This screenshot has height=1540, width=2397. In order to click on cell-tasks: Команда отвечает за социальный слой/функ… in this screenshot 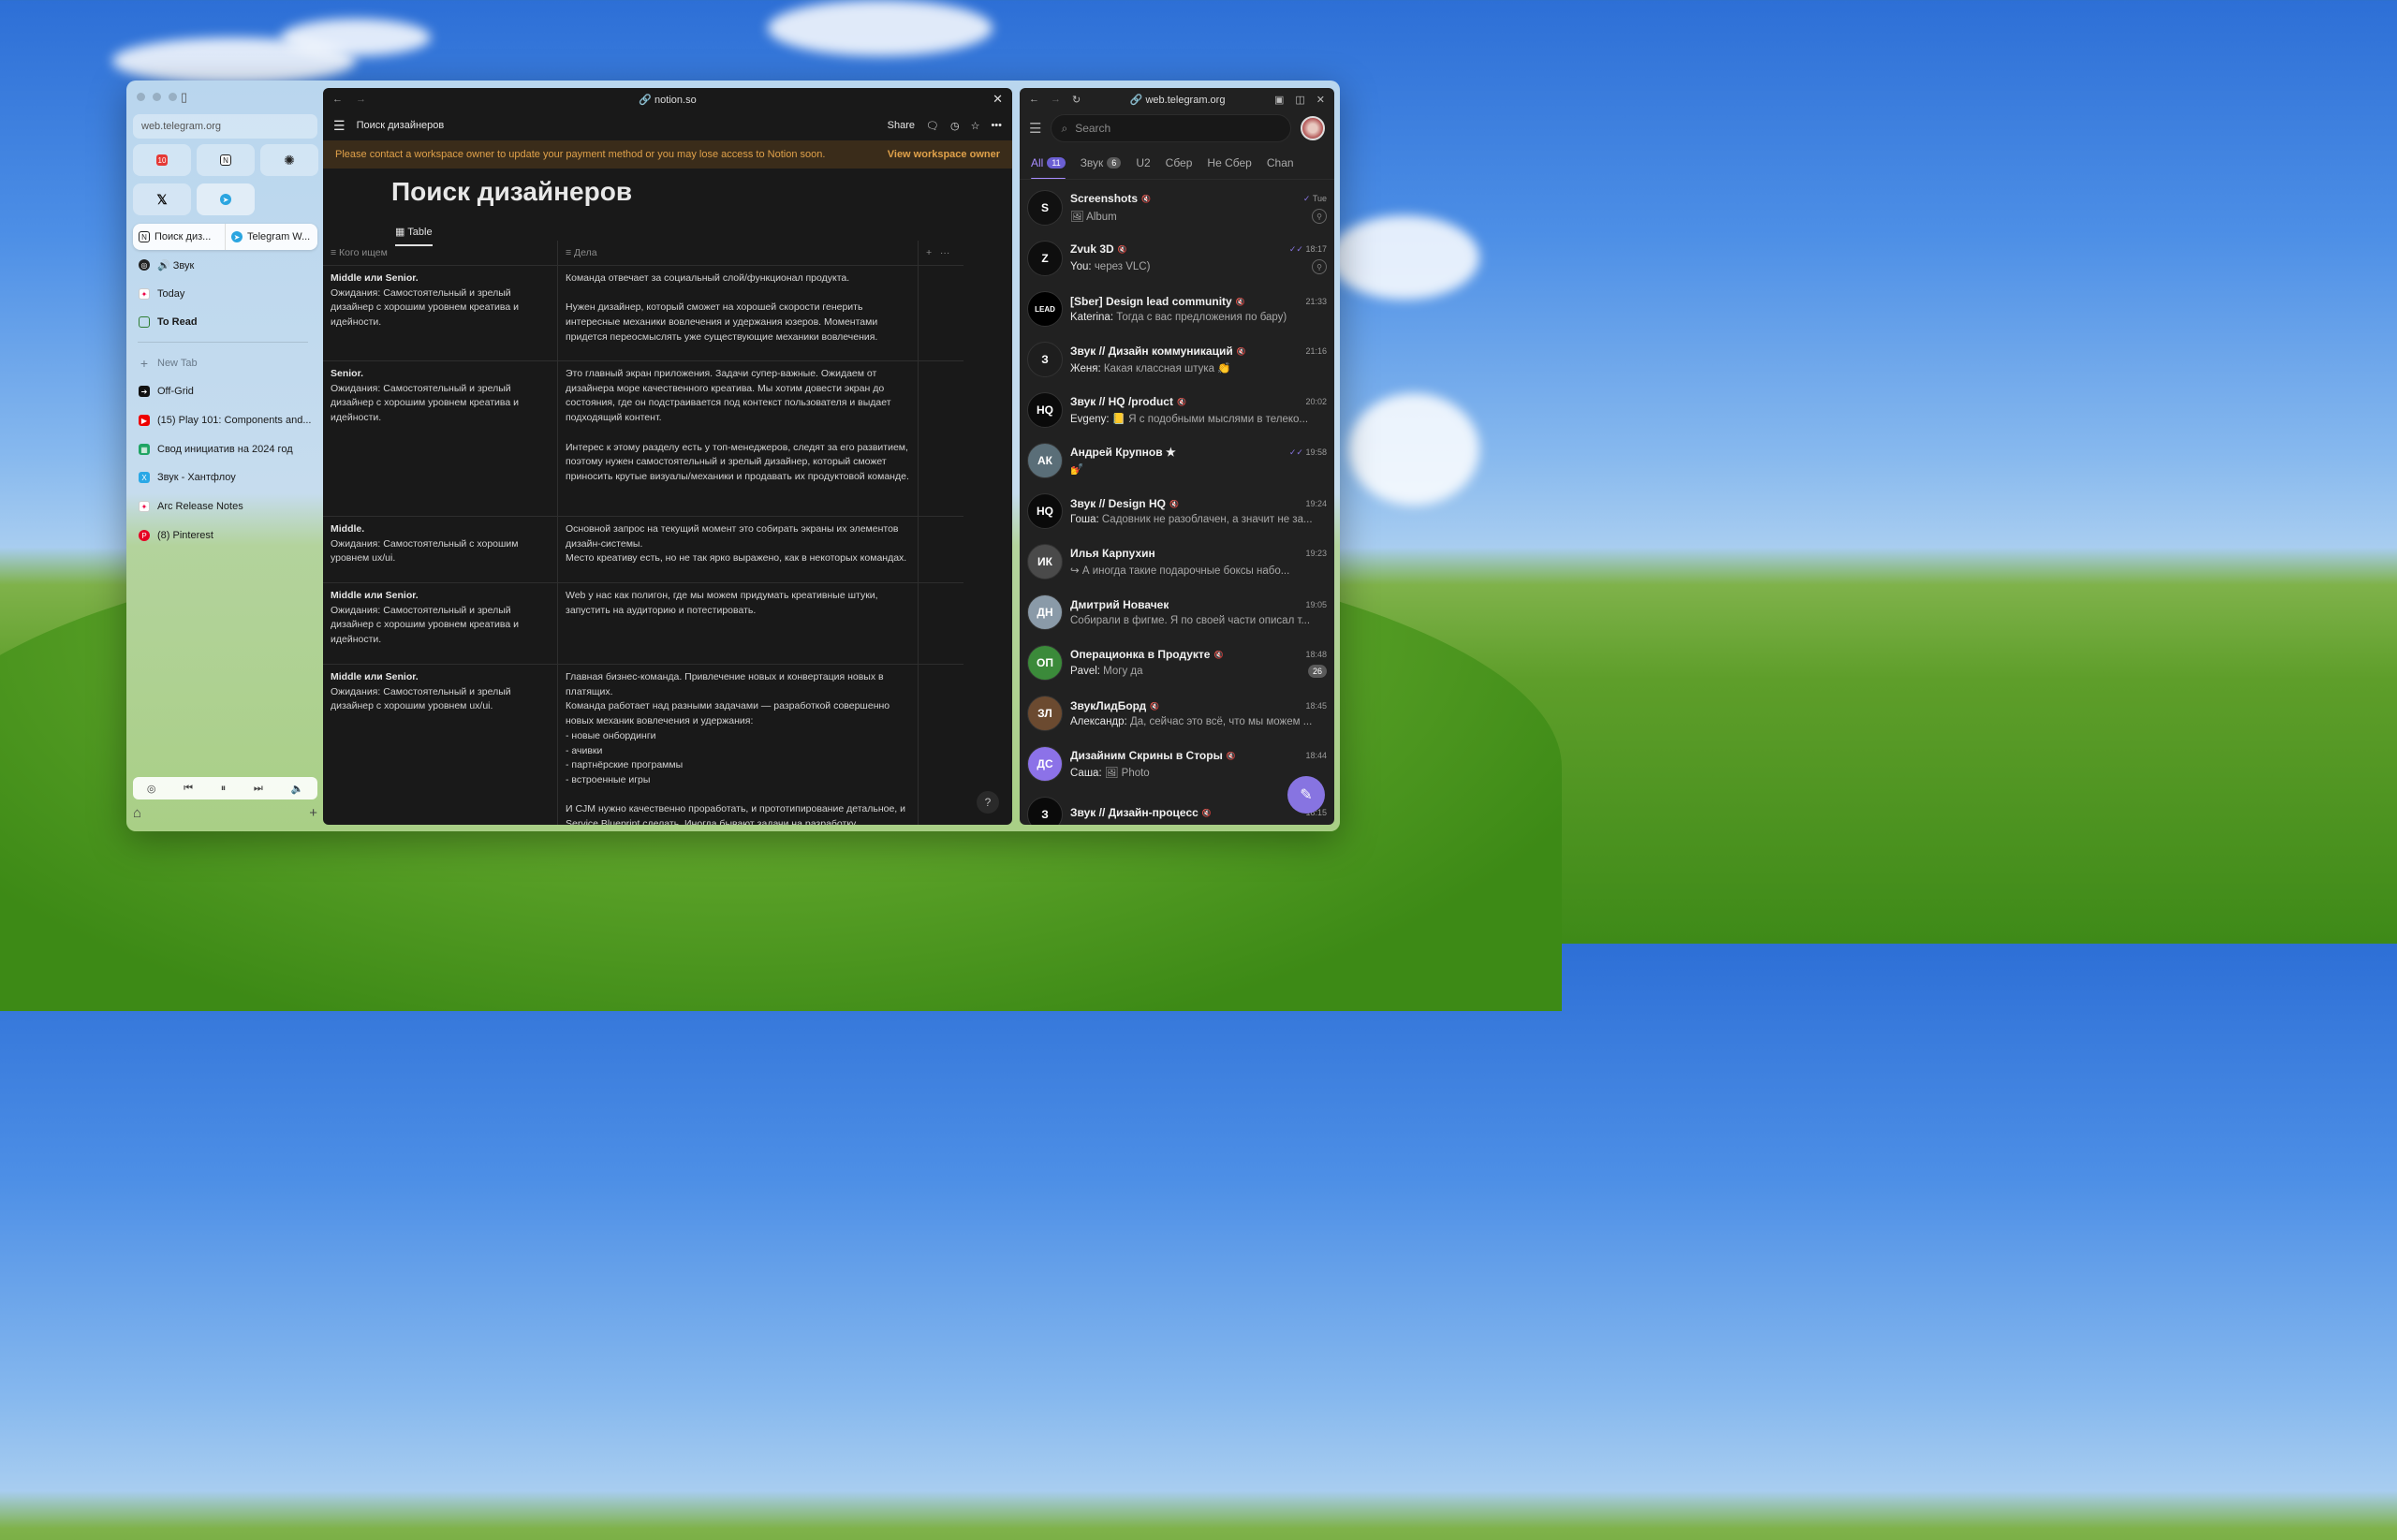, I will do `click(738, 313)`.